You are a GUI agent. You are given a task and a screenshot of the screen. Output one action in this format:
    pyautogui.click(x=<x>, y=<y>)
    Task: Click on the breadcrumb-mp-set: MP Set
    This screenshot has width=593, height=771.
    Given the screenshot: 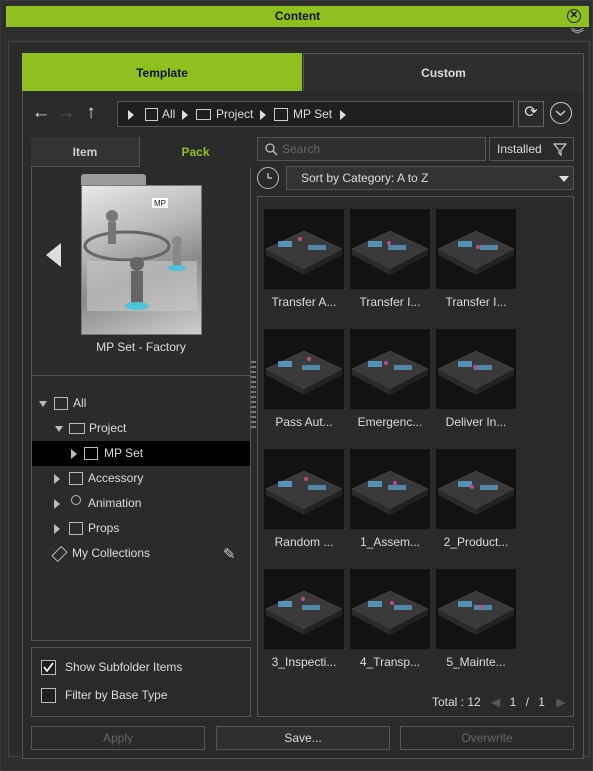 What is the action you would take?
    pyautogui.click(x=312, y=114)
    